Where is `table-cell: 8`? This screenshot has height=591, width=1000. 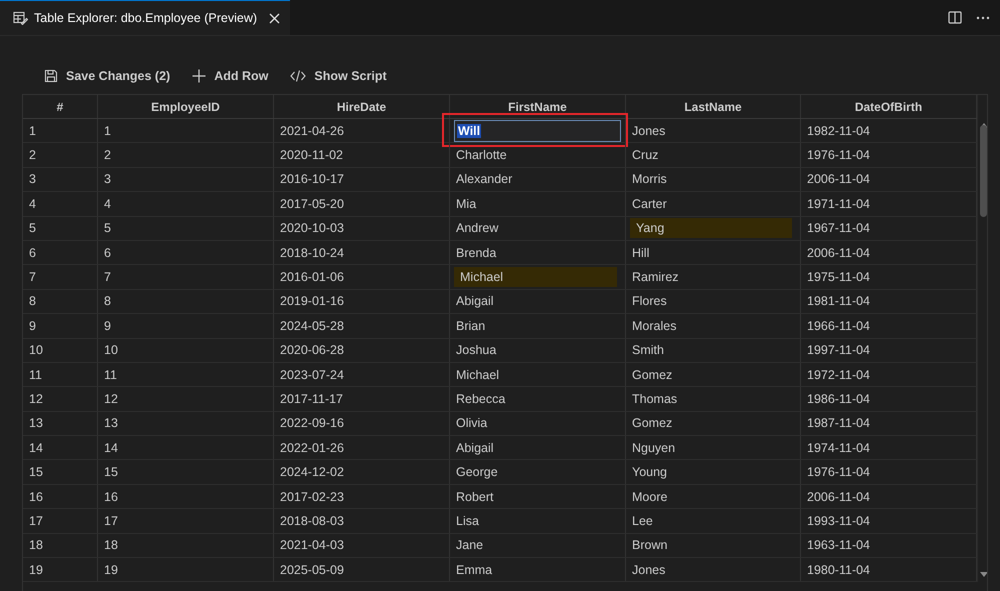 table-cell: 8 is located at coordinates (106, 301).